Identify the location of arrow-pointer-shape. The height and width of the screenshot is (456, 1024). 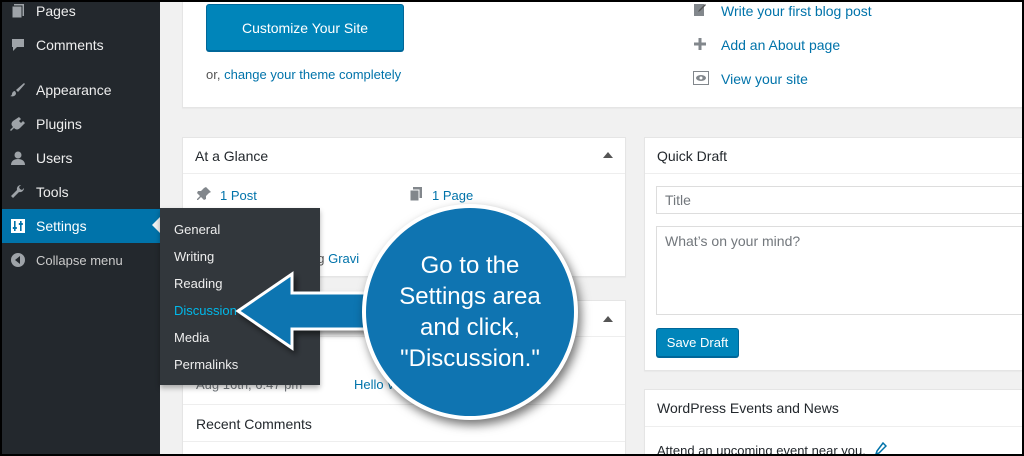
(308, 311).